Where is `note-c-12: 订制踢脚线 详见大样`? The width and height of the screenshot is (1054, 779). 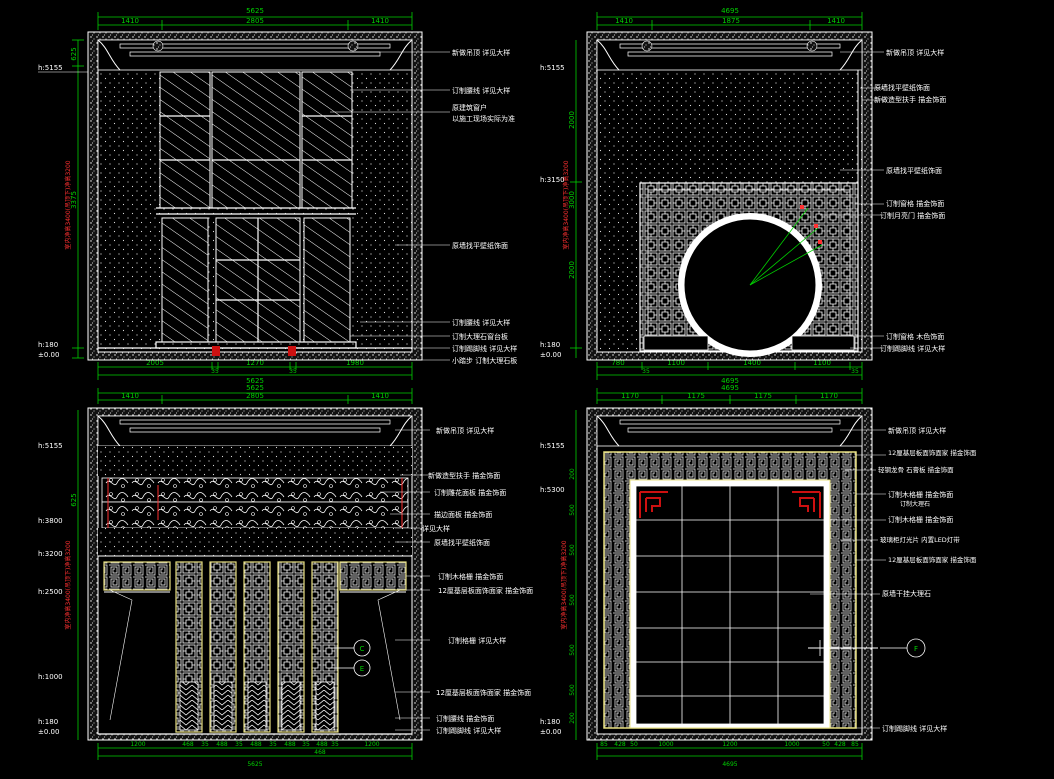 note-c-12: 订制踢脚线 详见大样 is located at coordinates (468, 730).